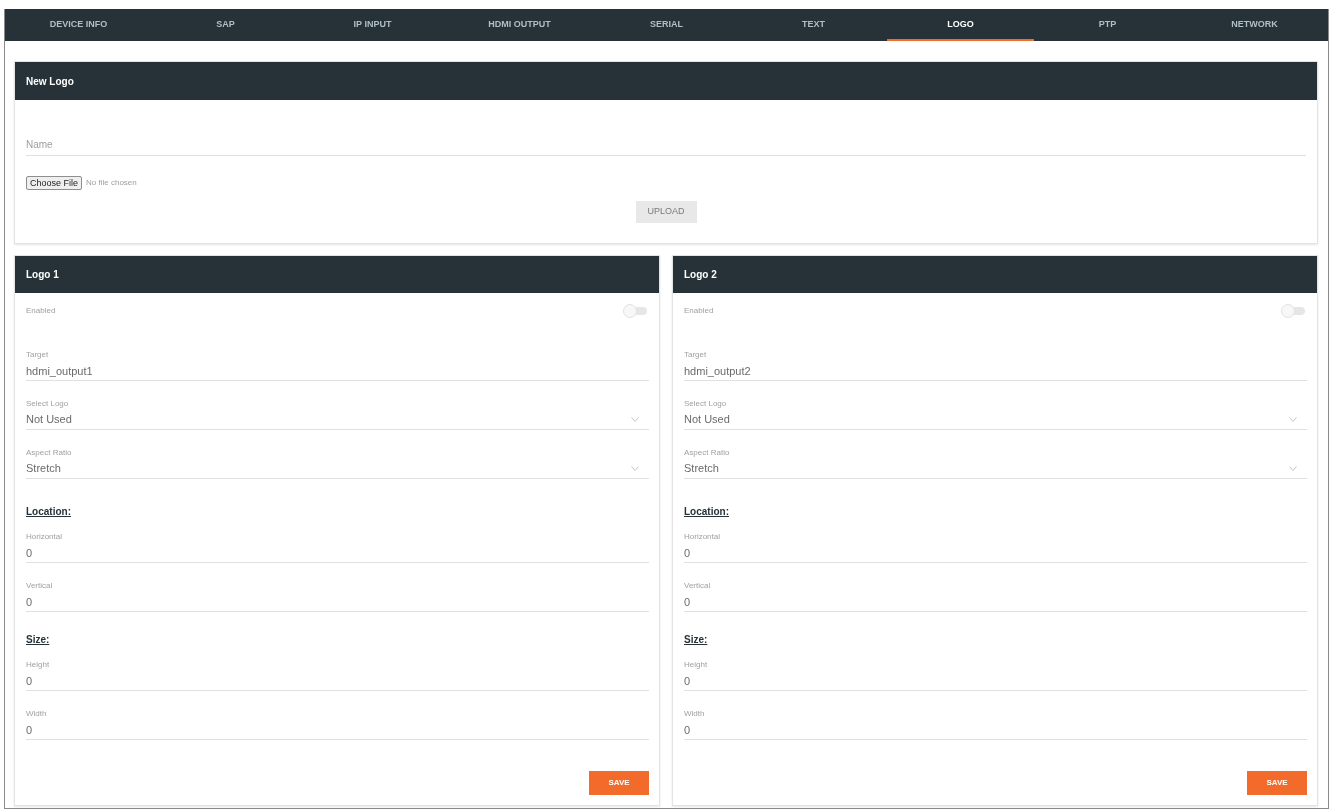 Image resolution: width=1331 pixels, height=812 pixels. I want to click on tab: SAP, so click(225, 25).